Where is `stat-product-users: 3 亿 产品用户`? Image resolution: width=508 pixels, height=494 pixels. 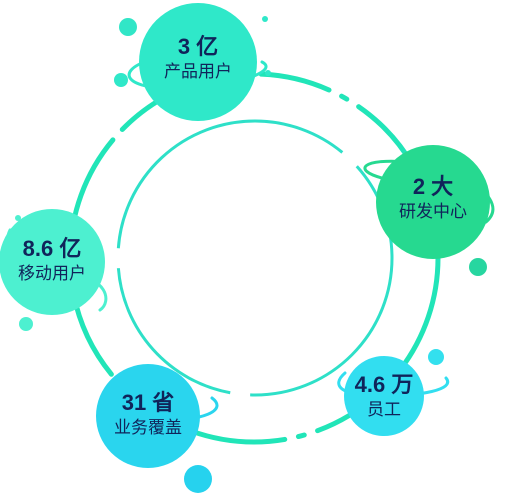 stat-product-users: 3 亿 产品用户 is located at coordinates (198, 58).